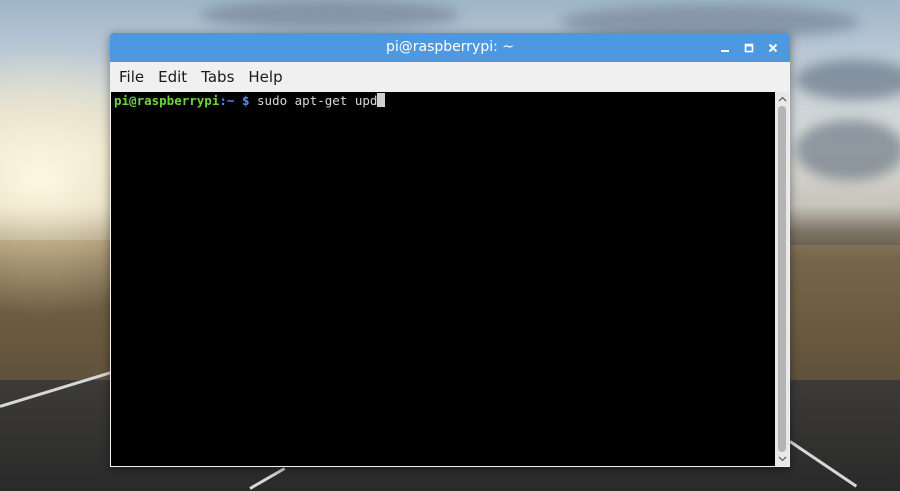 The image size is (900, 491). What do you see at coordinates (172, 77) in the screenshot?
I see `menu-edit: Edit` at bounding box center [172, 77].